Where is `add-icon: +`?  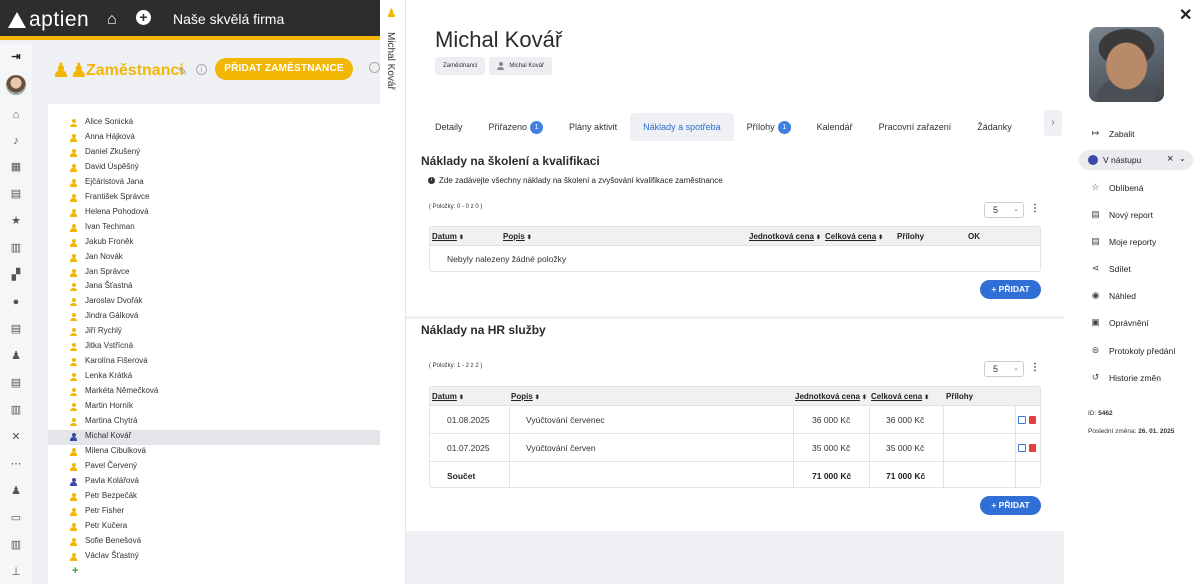 add-icon: + is located at coordinates (143, 17).